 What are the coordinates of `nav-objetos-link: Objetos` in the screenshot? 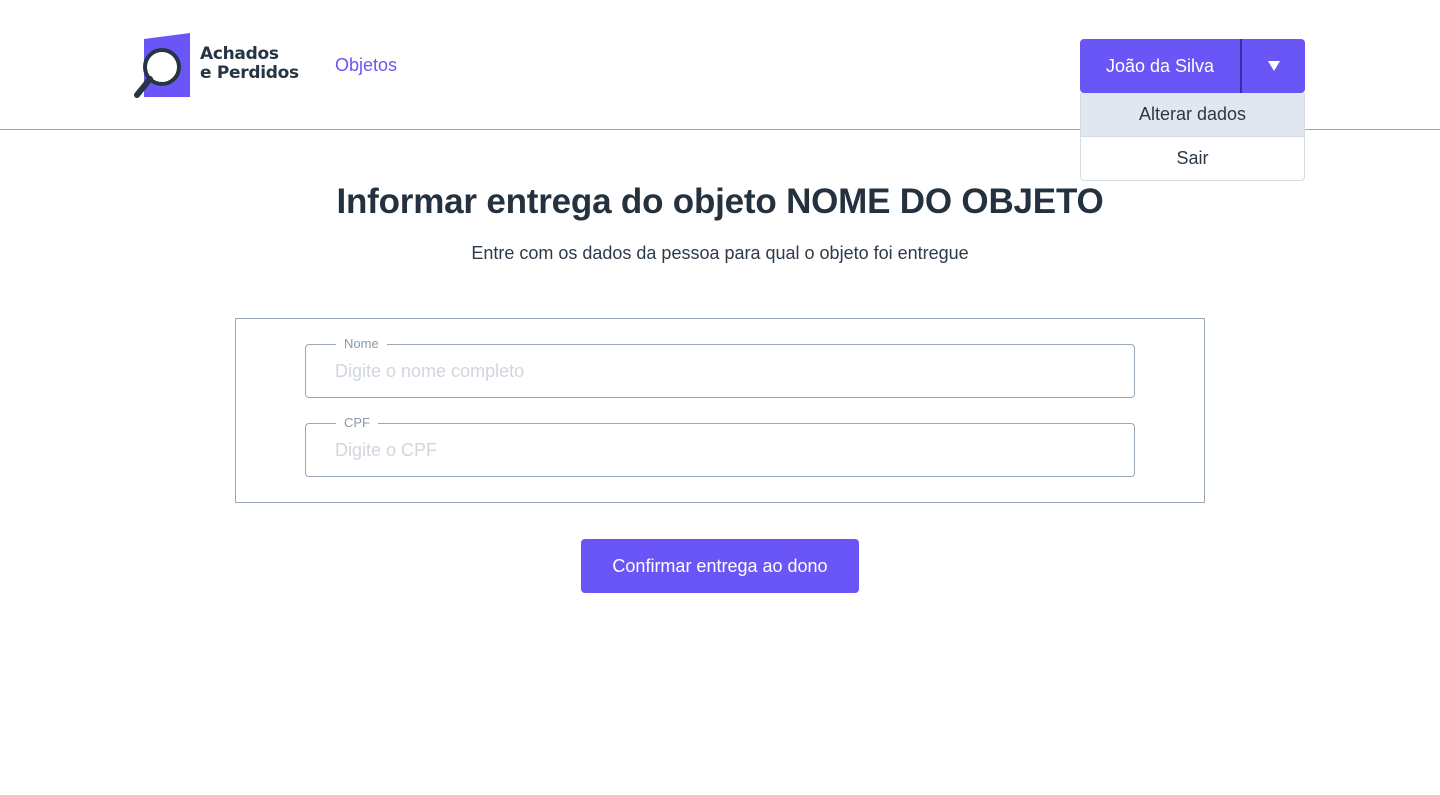 It's located at (366, 65).